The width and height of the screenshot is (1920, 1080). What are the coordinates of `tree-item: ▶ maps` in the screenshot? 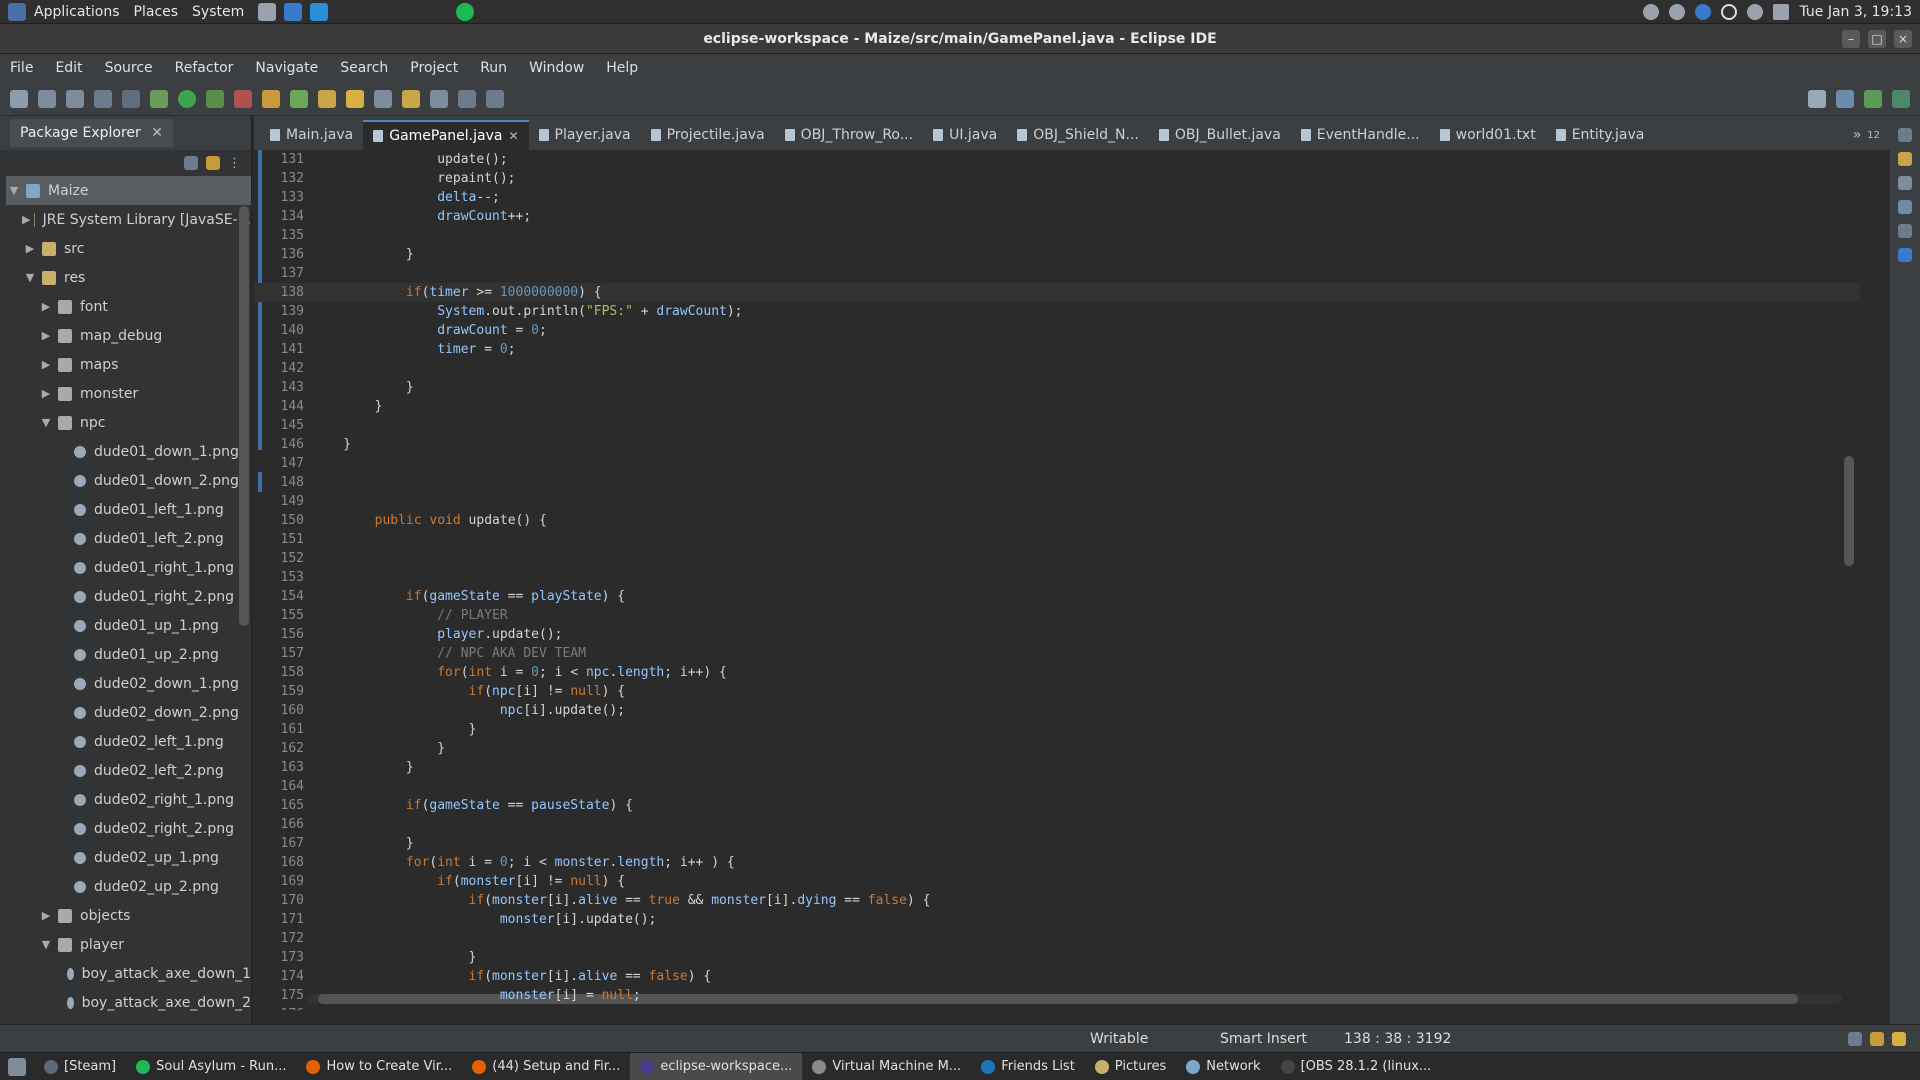 It's located at (128, 364).